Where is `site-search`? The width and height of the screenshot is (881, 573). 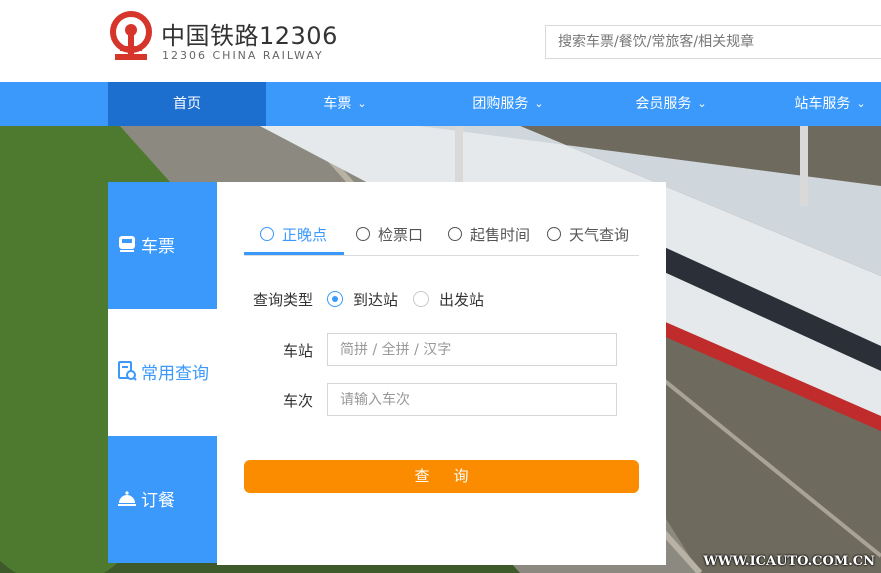 site-search is located at coordinates (713, 42).